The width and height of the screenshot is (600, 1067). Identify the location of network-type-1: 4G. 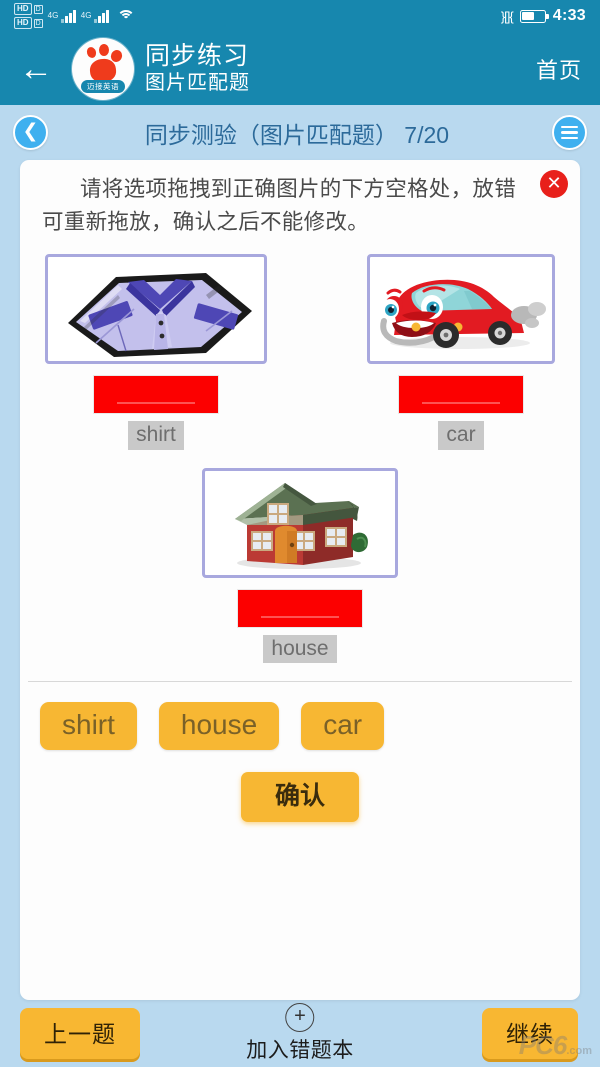
(53, 15).